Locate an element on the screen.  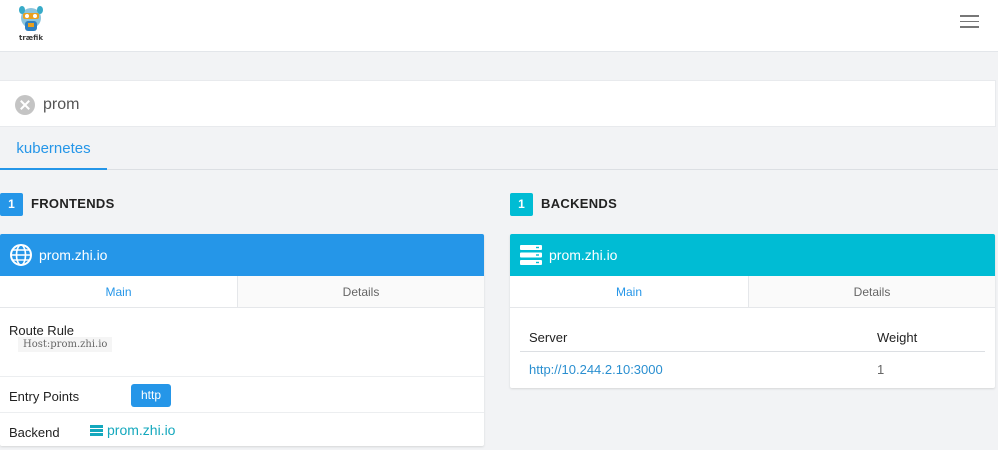
provider-tabs: kubernetes is located at coordinates (499, 149).